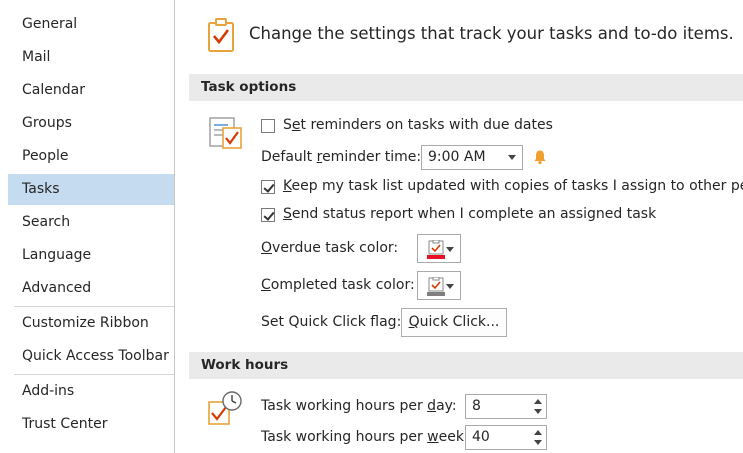  Describe the element at coordinates (91, 323) in the screenshot. I see `sidebar-item-customize-ribbon: Customize Ribbon` at that location.